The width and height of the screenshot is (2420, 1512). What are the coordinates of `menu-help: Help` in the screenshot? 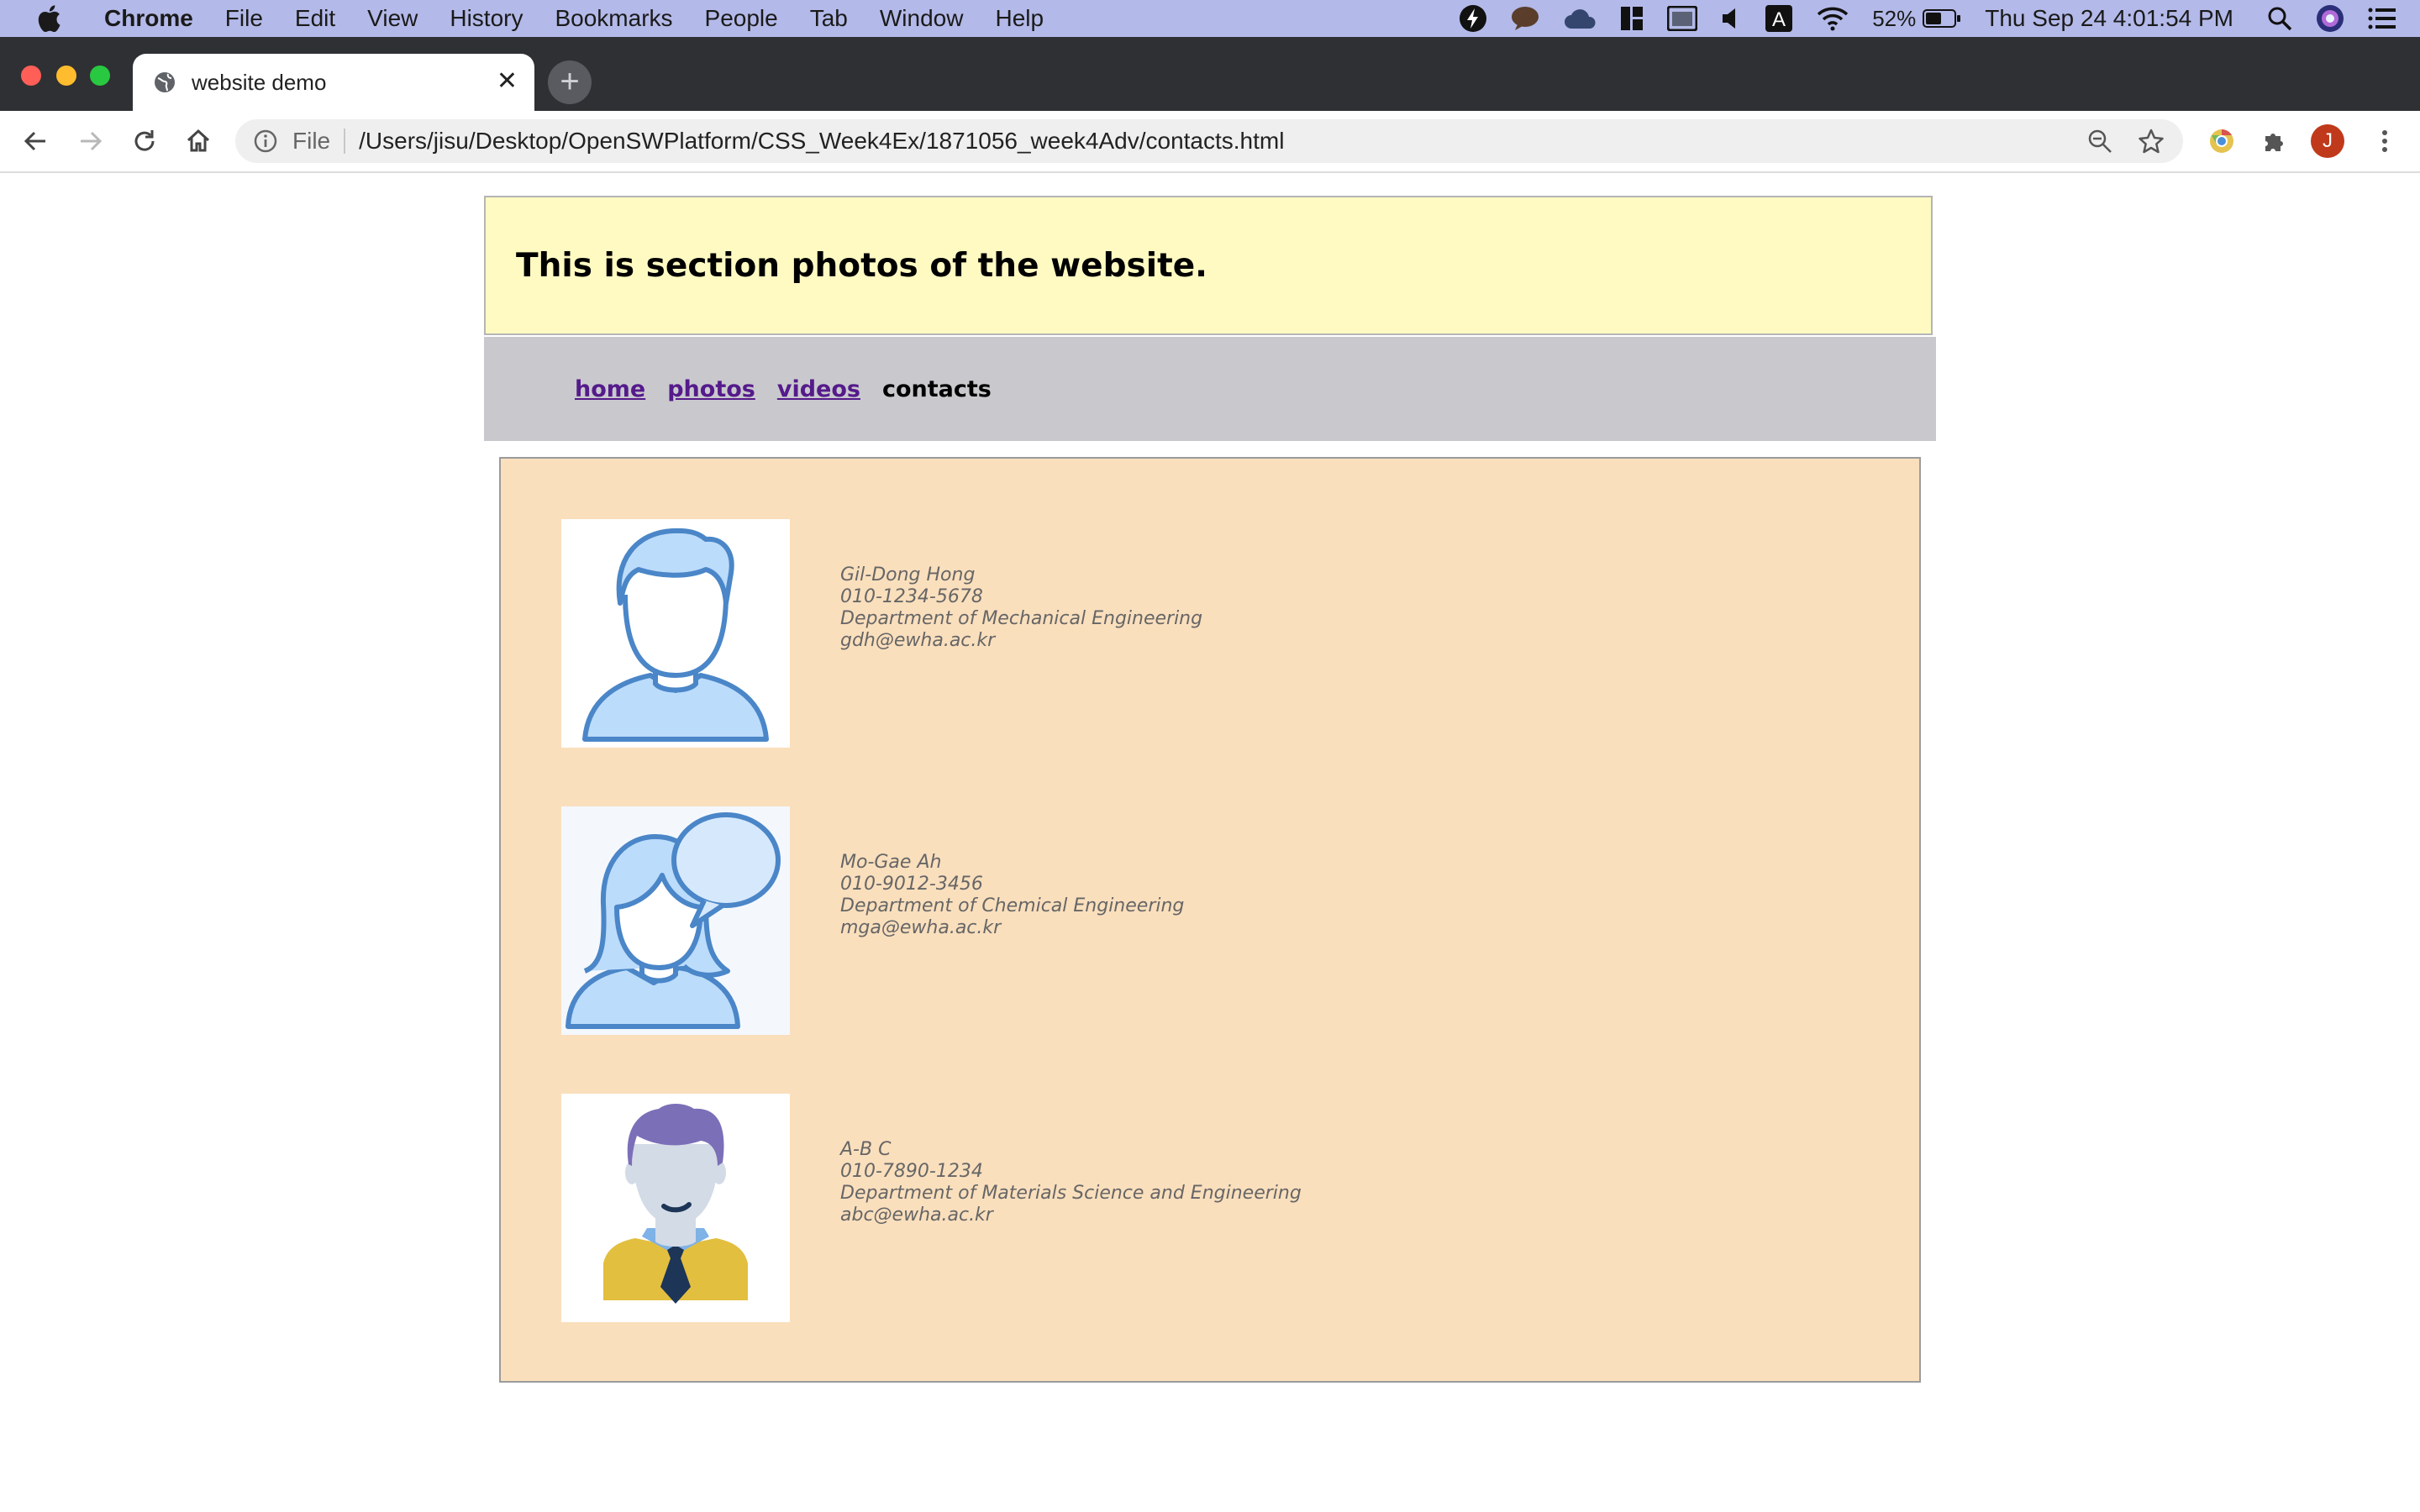 It's located at (1020, 18).